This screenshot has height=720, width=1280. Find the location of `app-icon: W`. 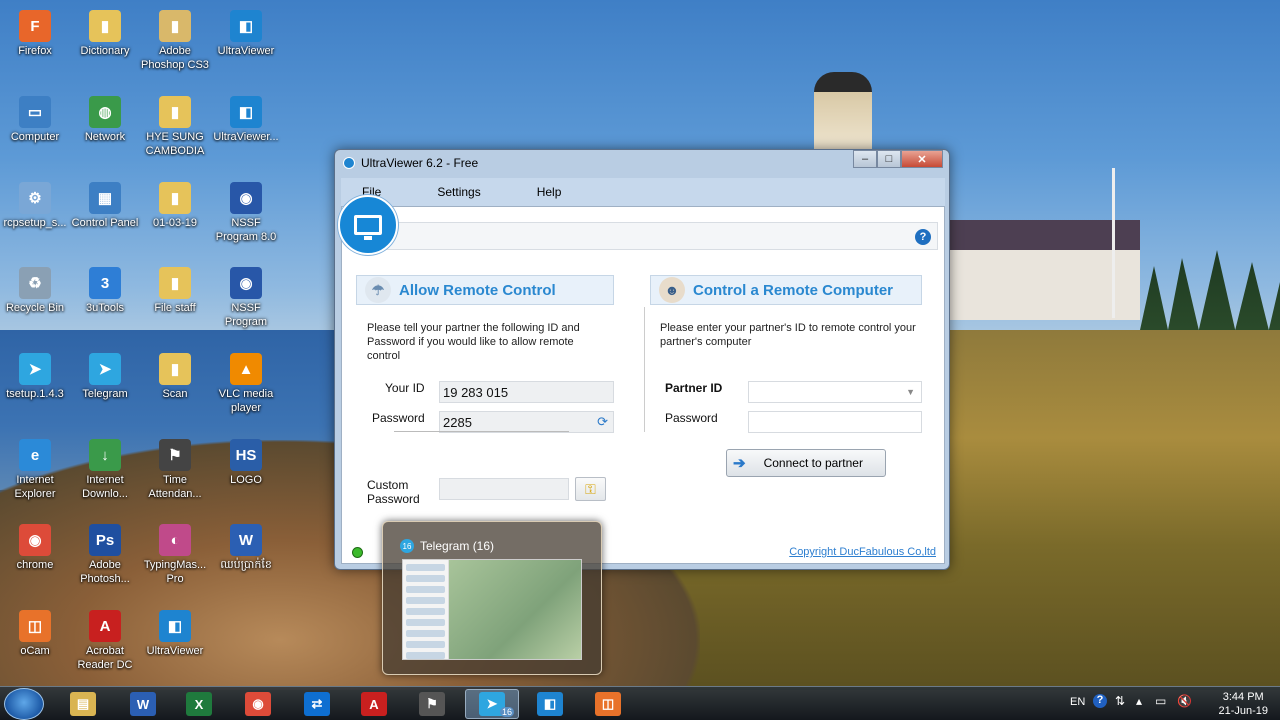

app-icon: W is located at coordinates (246, 540).